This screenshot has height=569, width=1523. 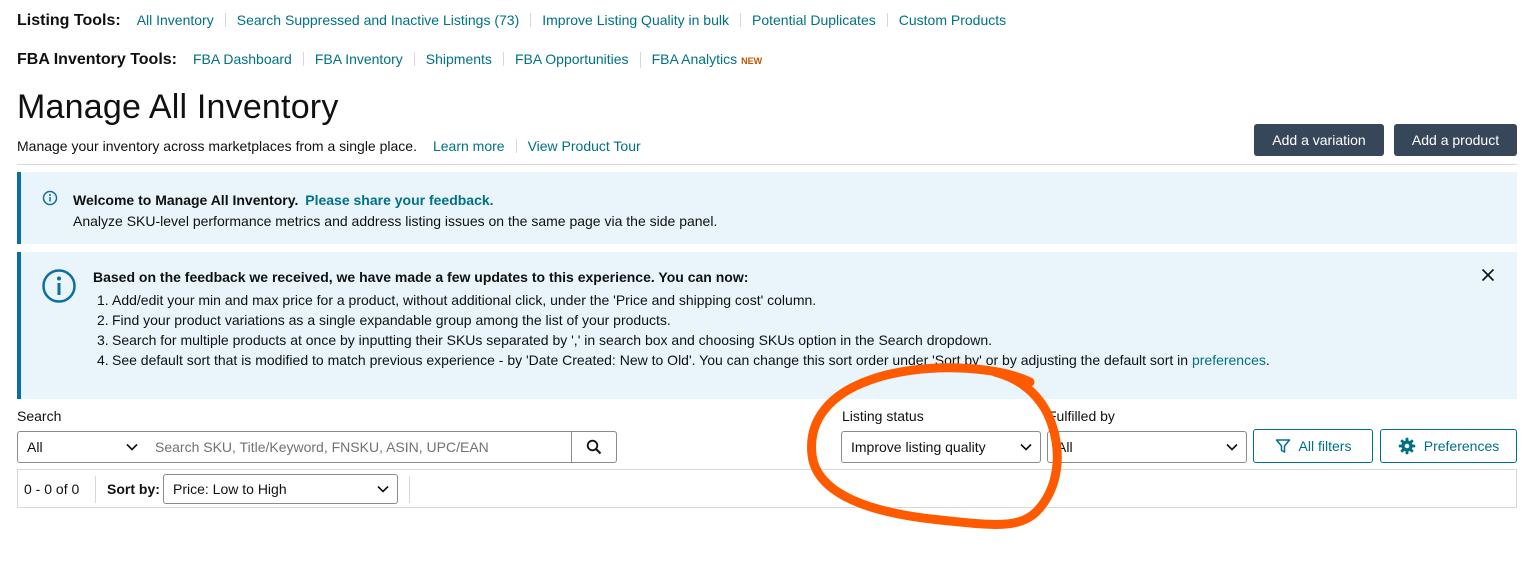 I want to click on feedback-link: Please share your feedback., so click(x=399, y=200).